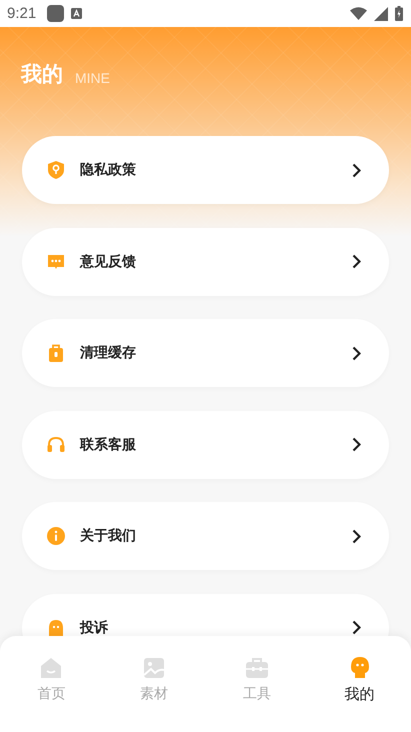 The image size is (411, 732). I want to click on headset-icon, so click(56, 444).